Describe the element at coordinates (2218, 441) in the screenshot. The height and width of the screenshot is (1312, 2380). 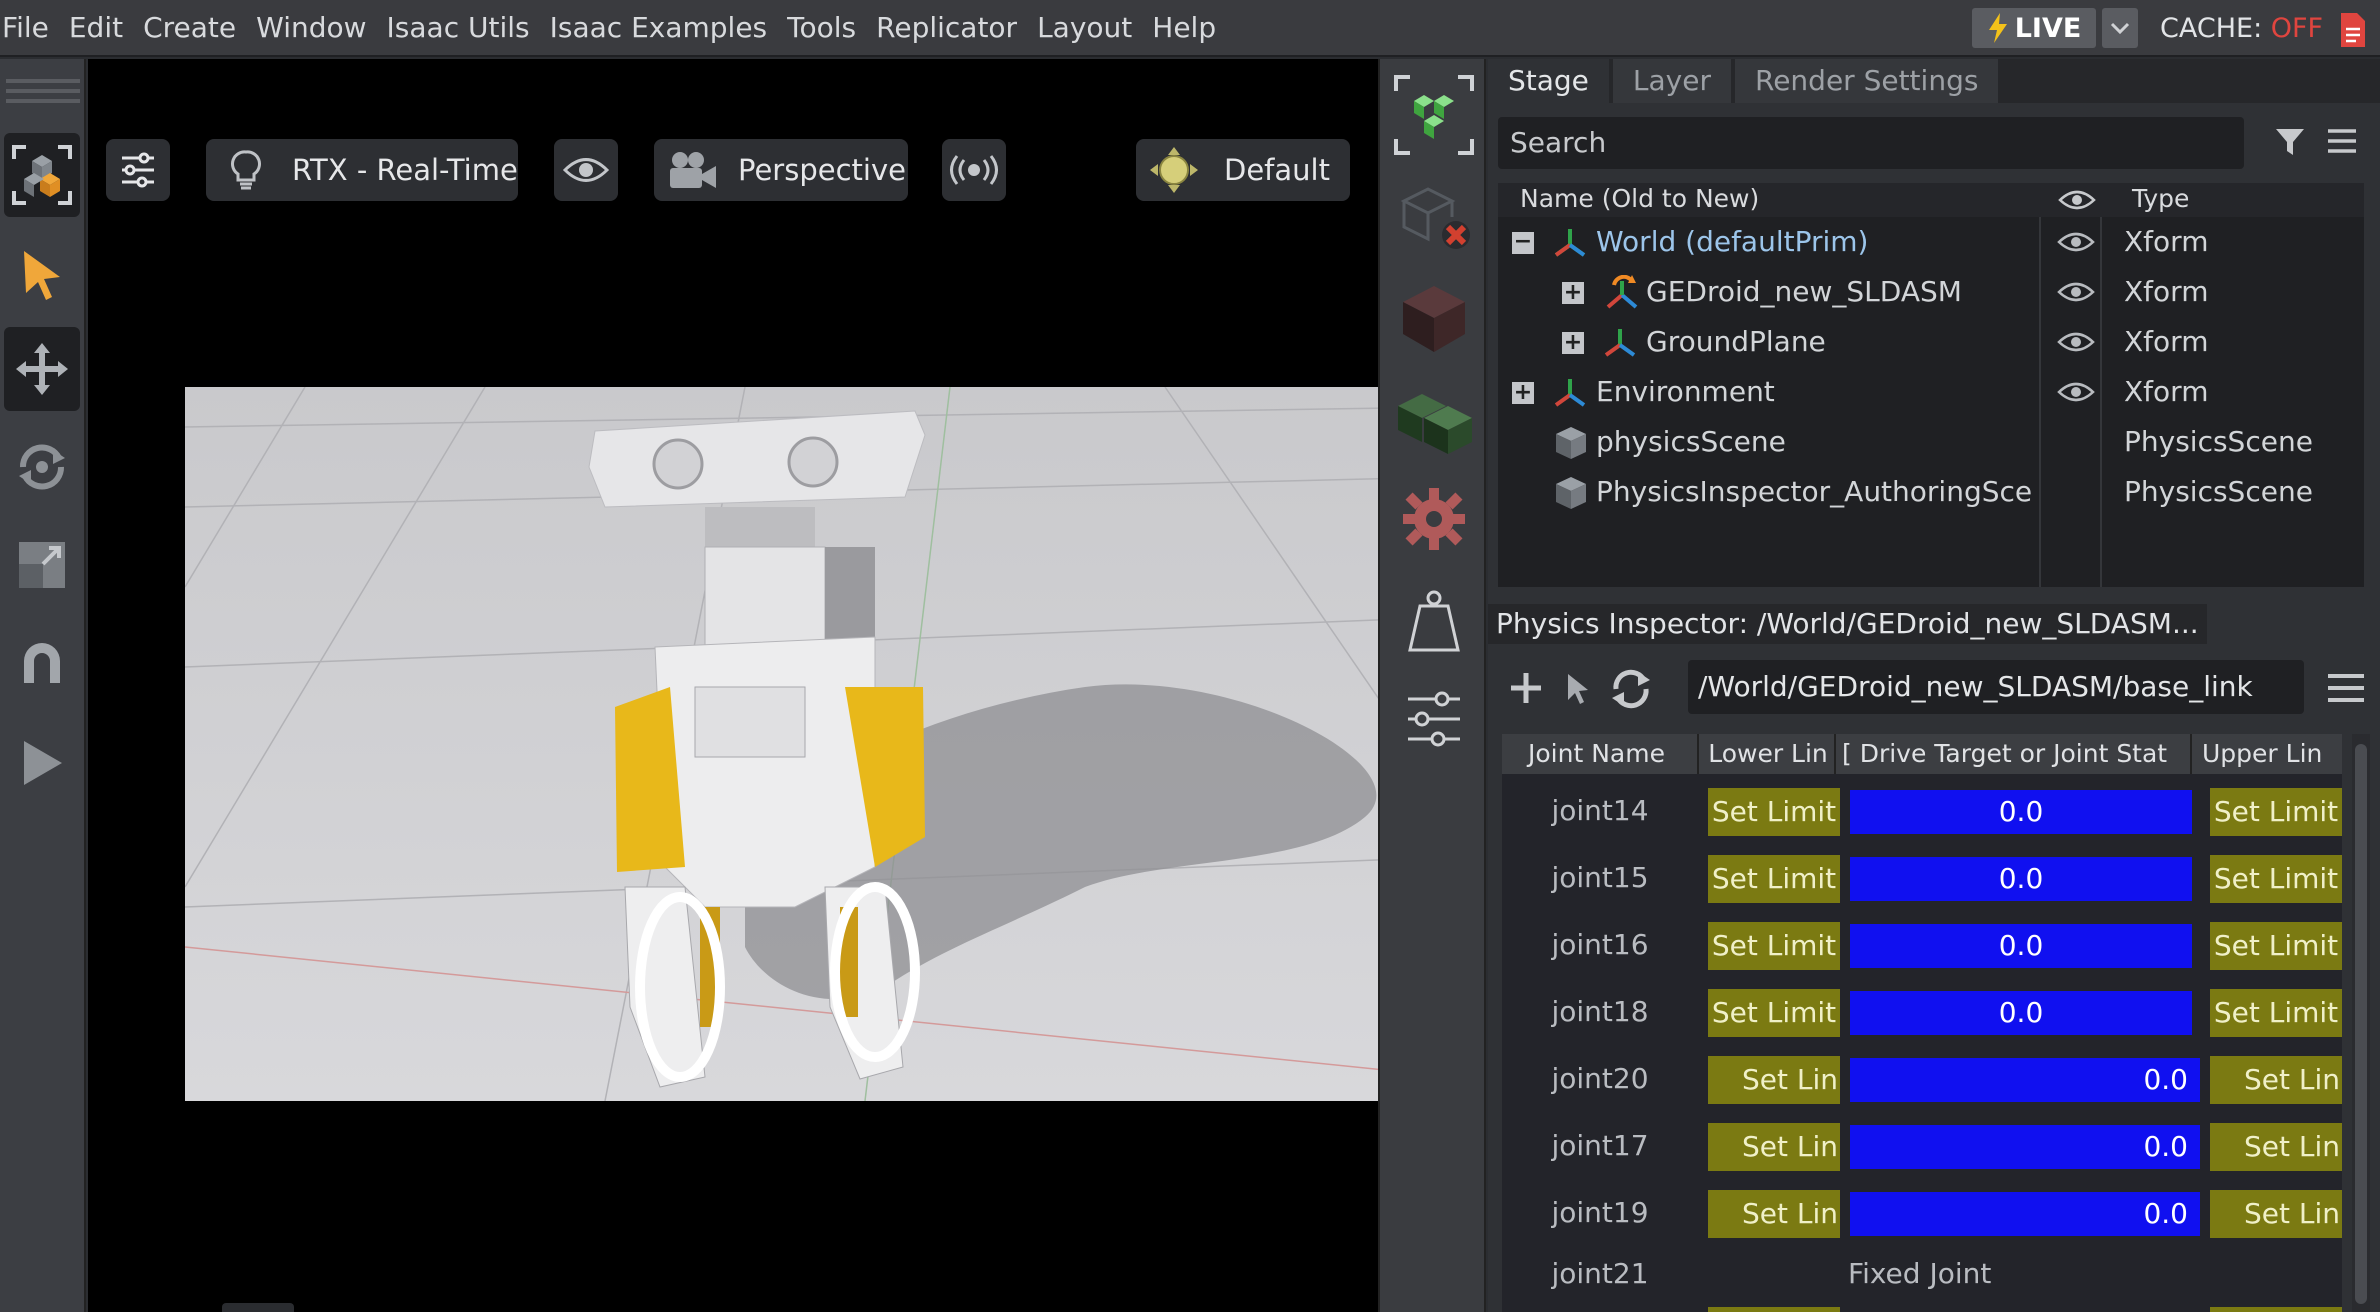
I see `prim-type: PhysicsScene` at that location.